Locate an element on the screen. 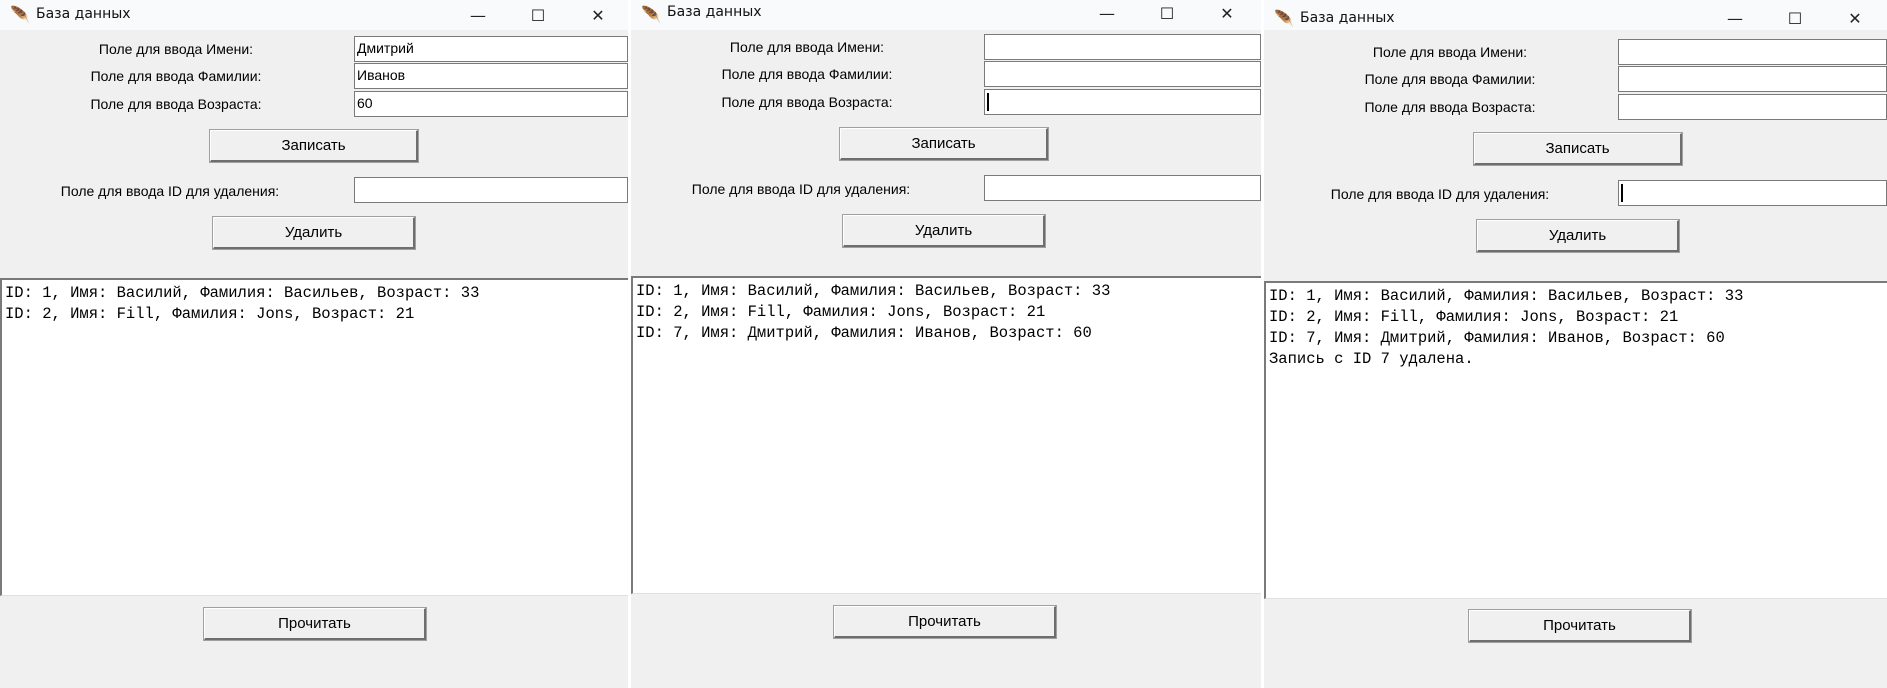 This screenshot has width=1887, height=688. output-line: Запись с ID 7 удалена. is located at coordinates (1371, 359).